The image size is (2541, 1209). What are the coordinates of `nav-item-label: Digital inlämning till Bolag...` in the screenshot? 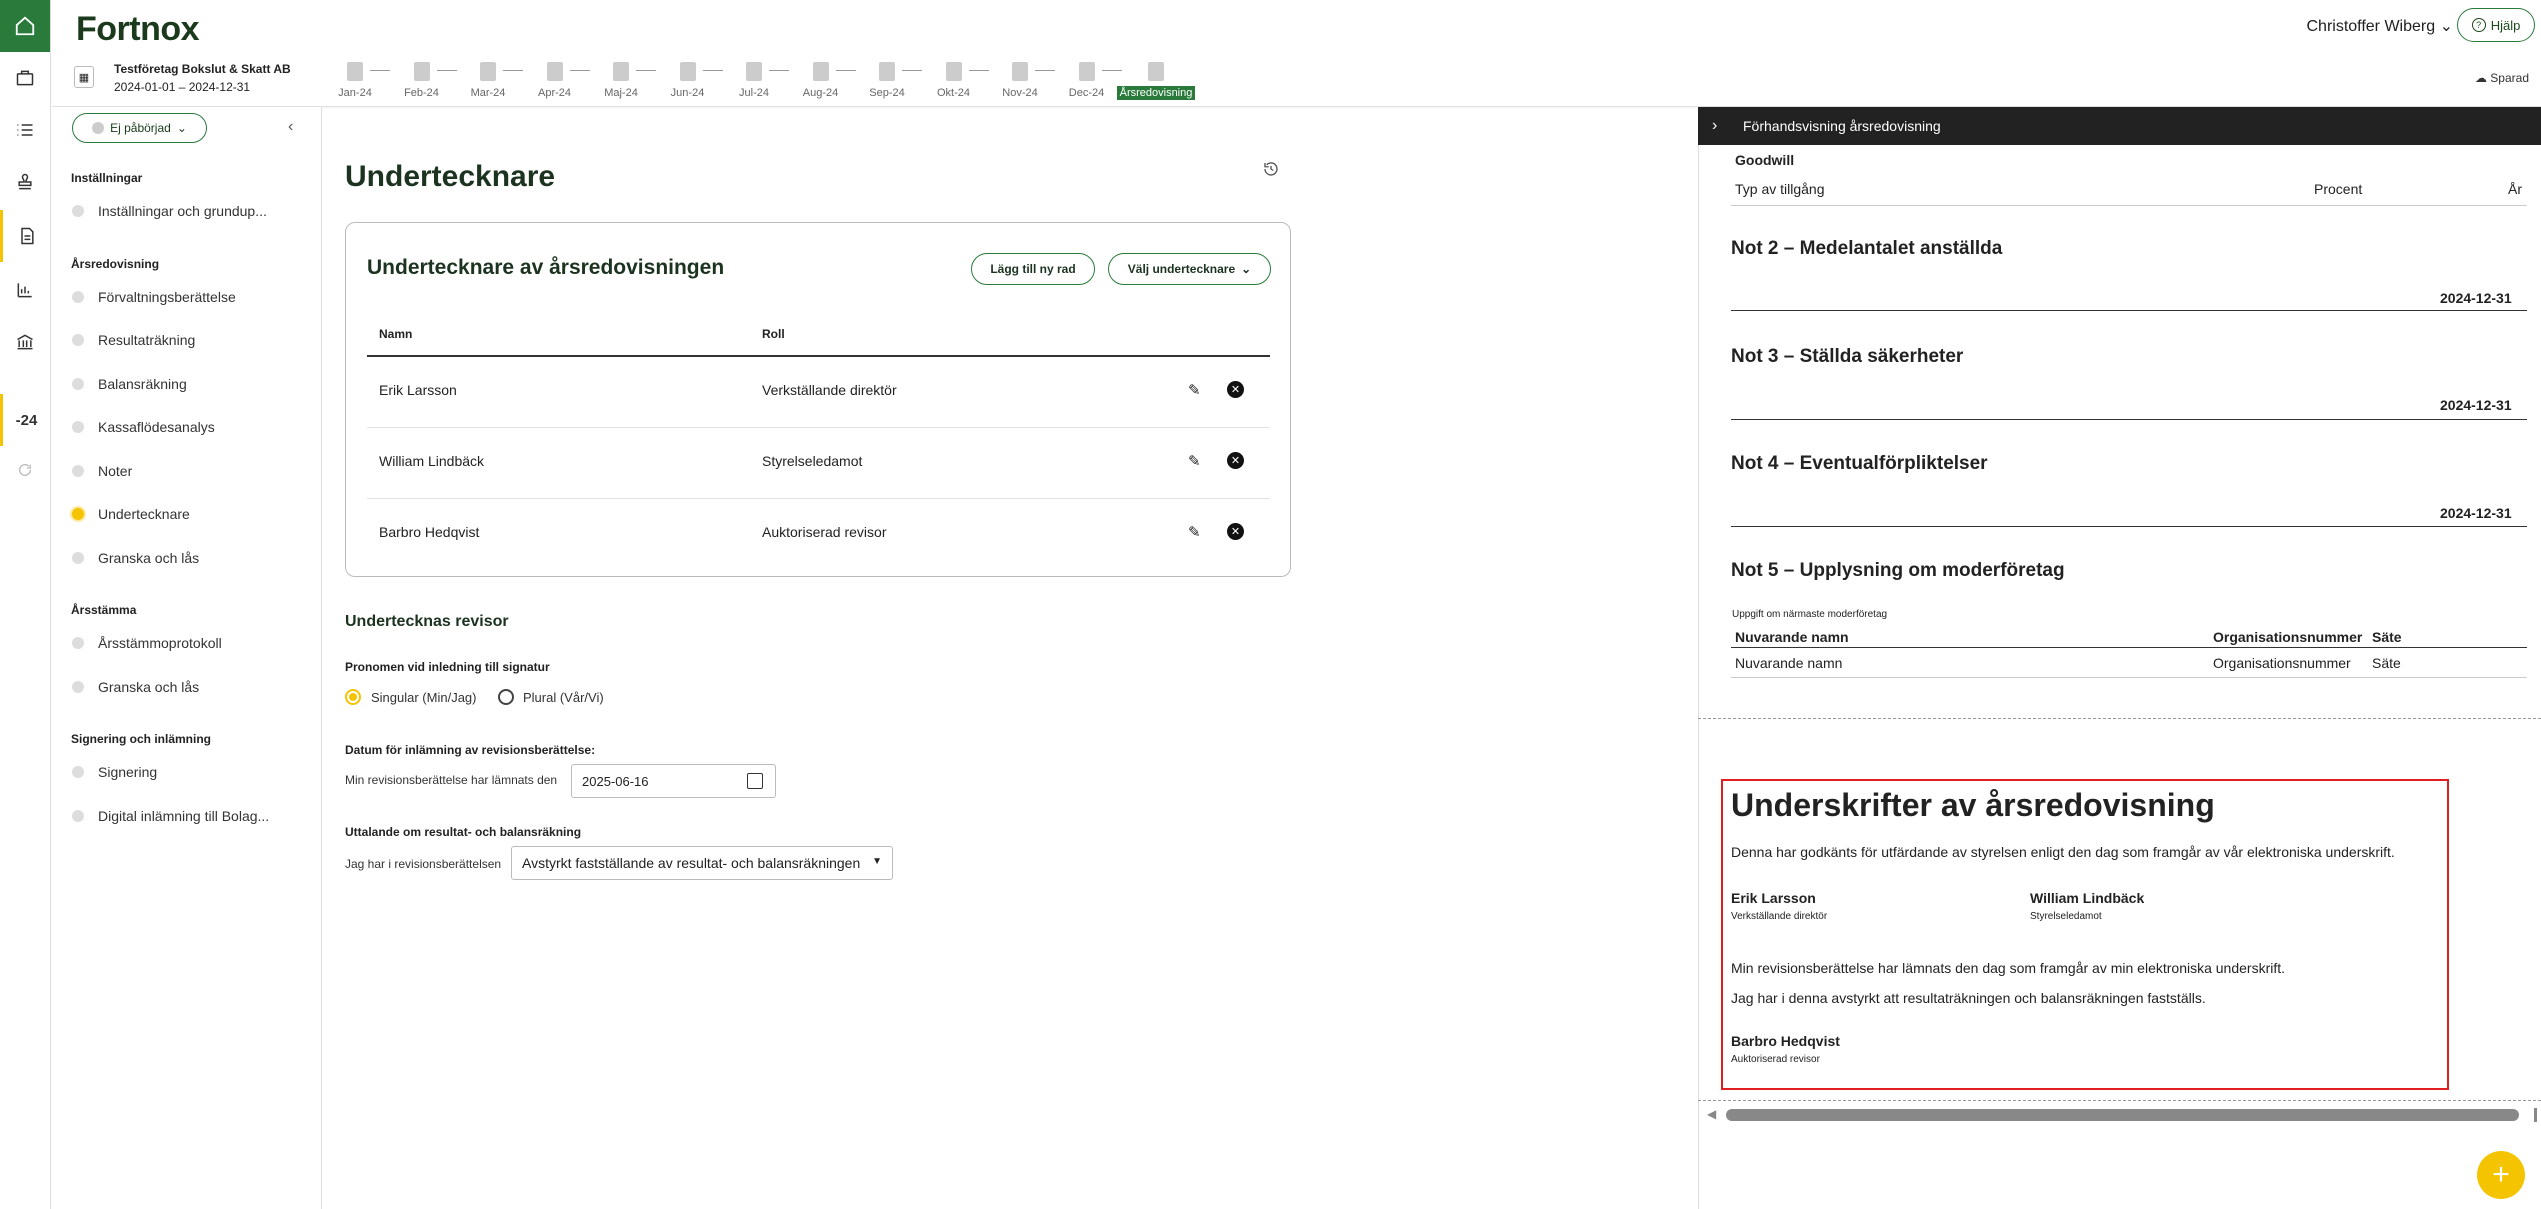 It's located at (184, 815).